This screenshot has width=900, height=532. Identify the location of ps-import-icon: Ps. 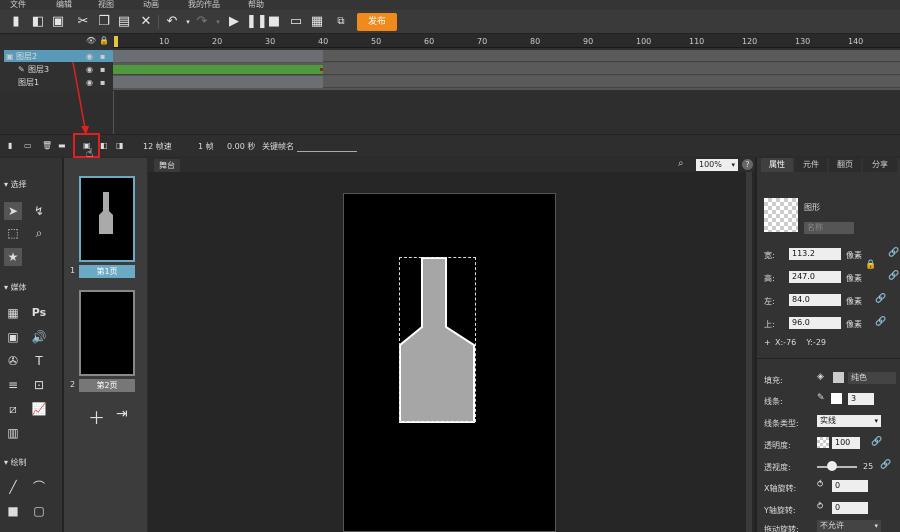
(39, 313).